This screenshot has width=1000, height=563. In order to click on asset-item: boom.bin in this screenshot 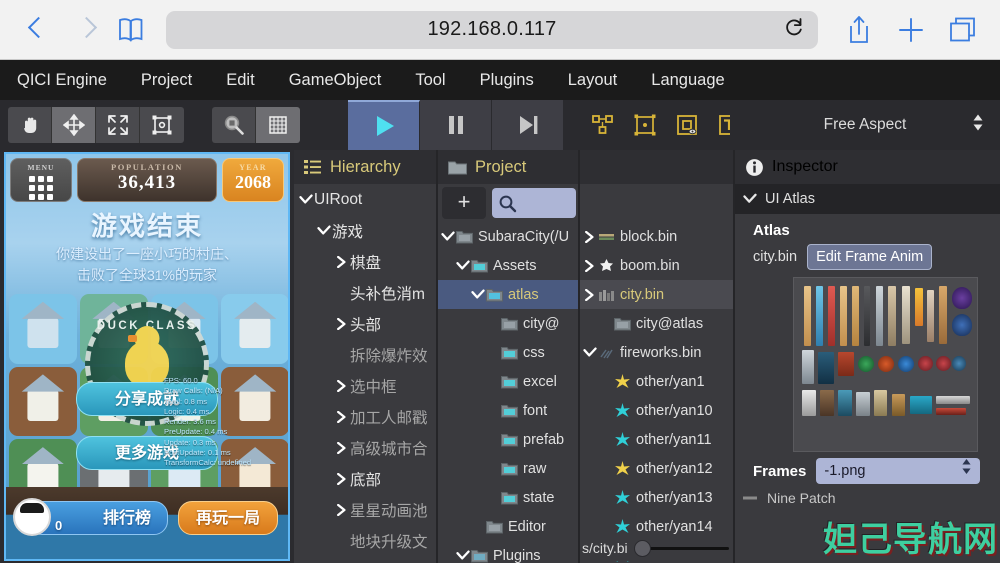, I will do `click(657, 265)`.